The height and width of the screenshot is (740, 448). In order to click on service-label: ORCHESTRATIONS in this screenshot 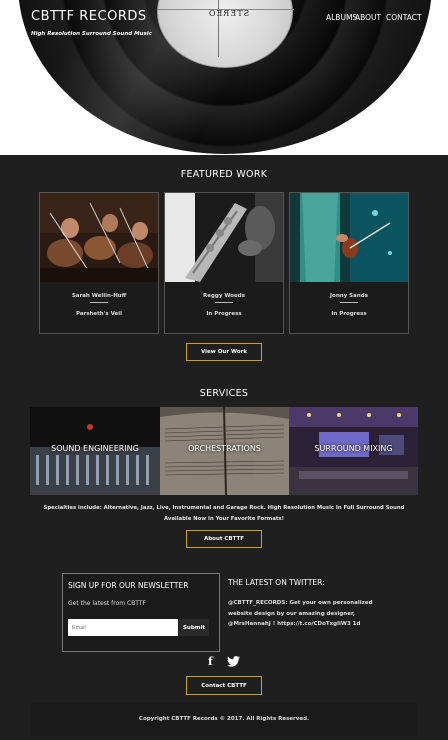, I will do `click(224, 448)`.